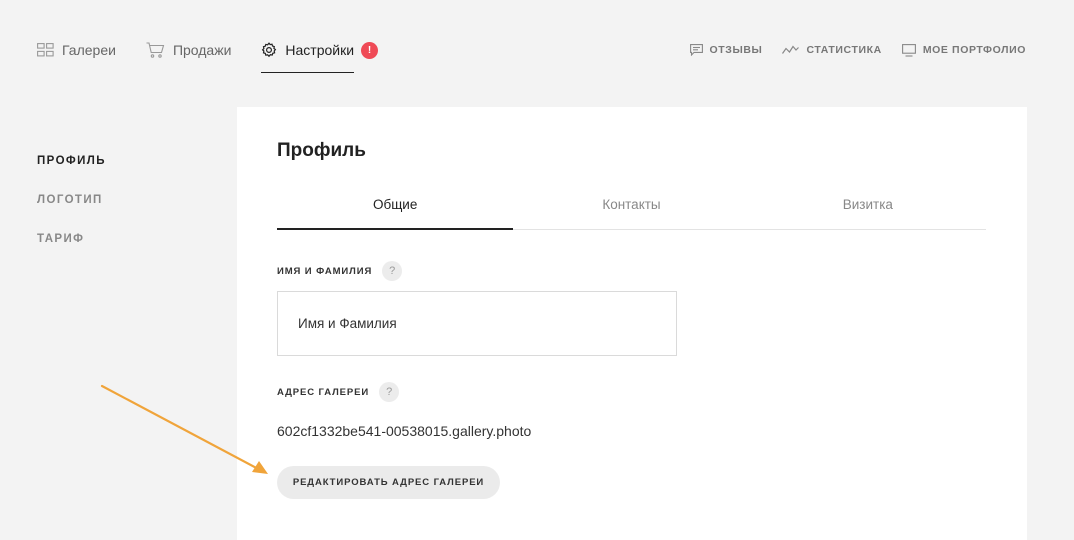  What do you see at coordinates (844, 50) in the screenshot?
I see `statistics-link-label: СТАТИСТИКА` at bounding box center [844, 50].